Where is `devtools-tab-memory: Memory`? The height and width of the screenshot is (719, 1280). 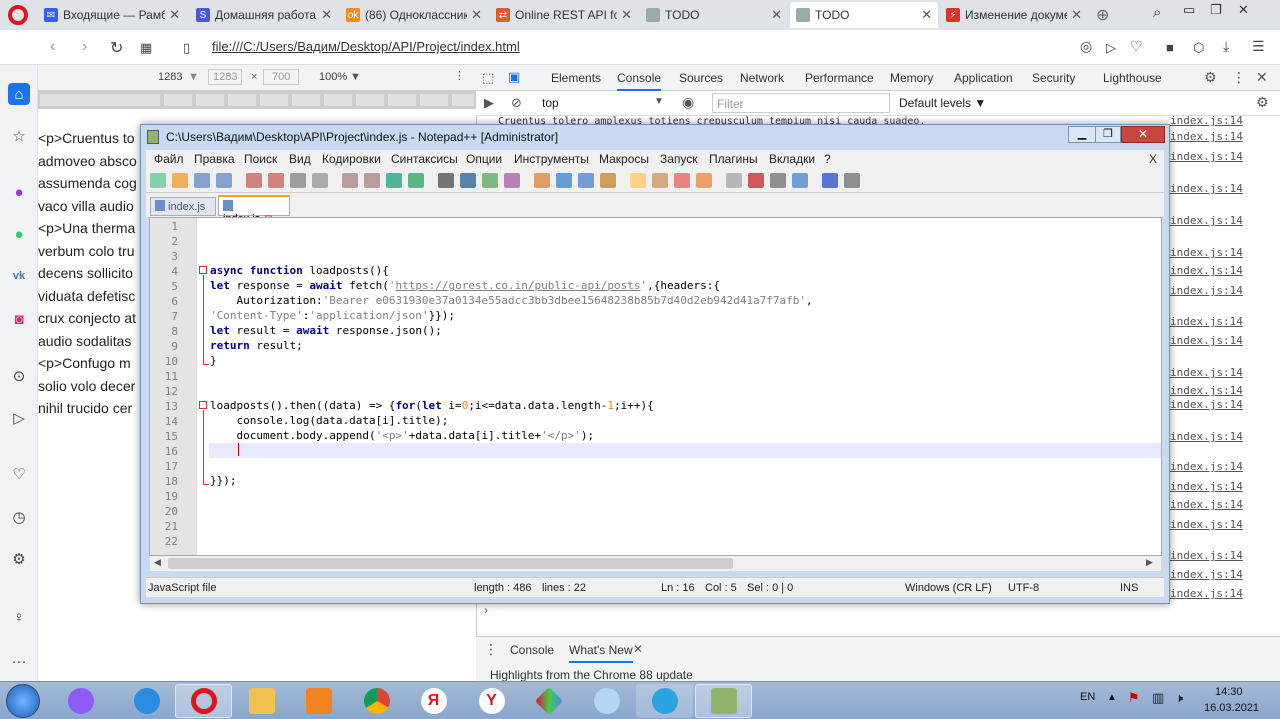 devtools-tab-memory: Memory is located at coordinates (911, 78).